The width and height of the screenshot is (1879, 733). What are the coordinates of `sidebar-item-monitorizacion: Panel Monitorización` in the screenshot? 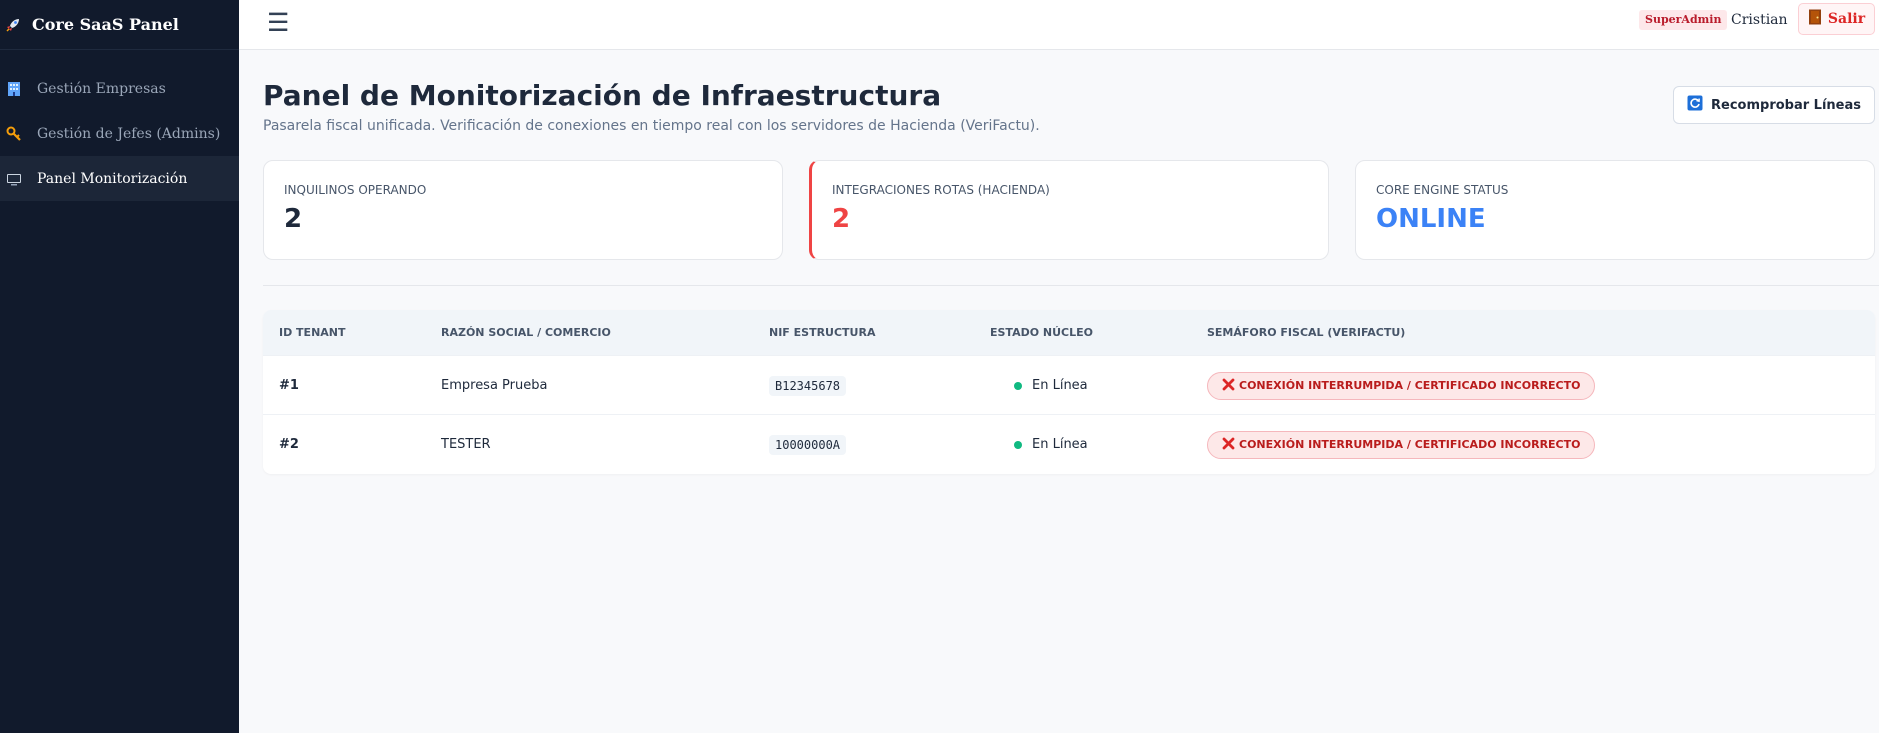 It's located at (119, 178).